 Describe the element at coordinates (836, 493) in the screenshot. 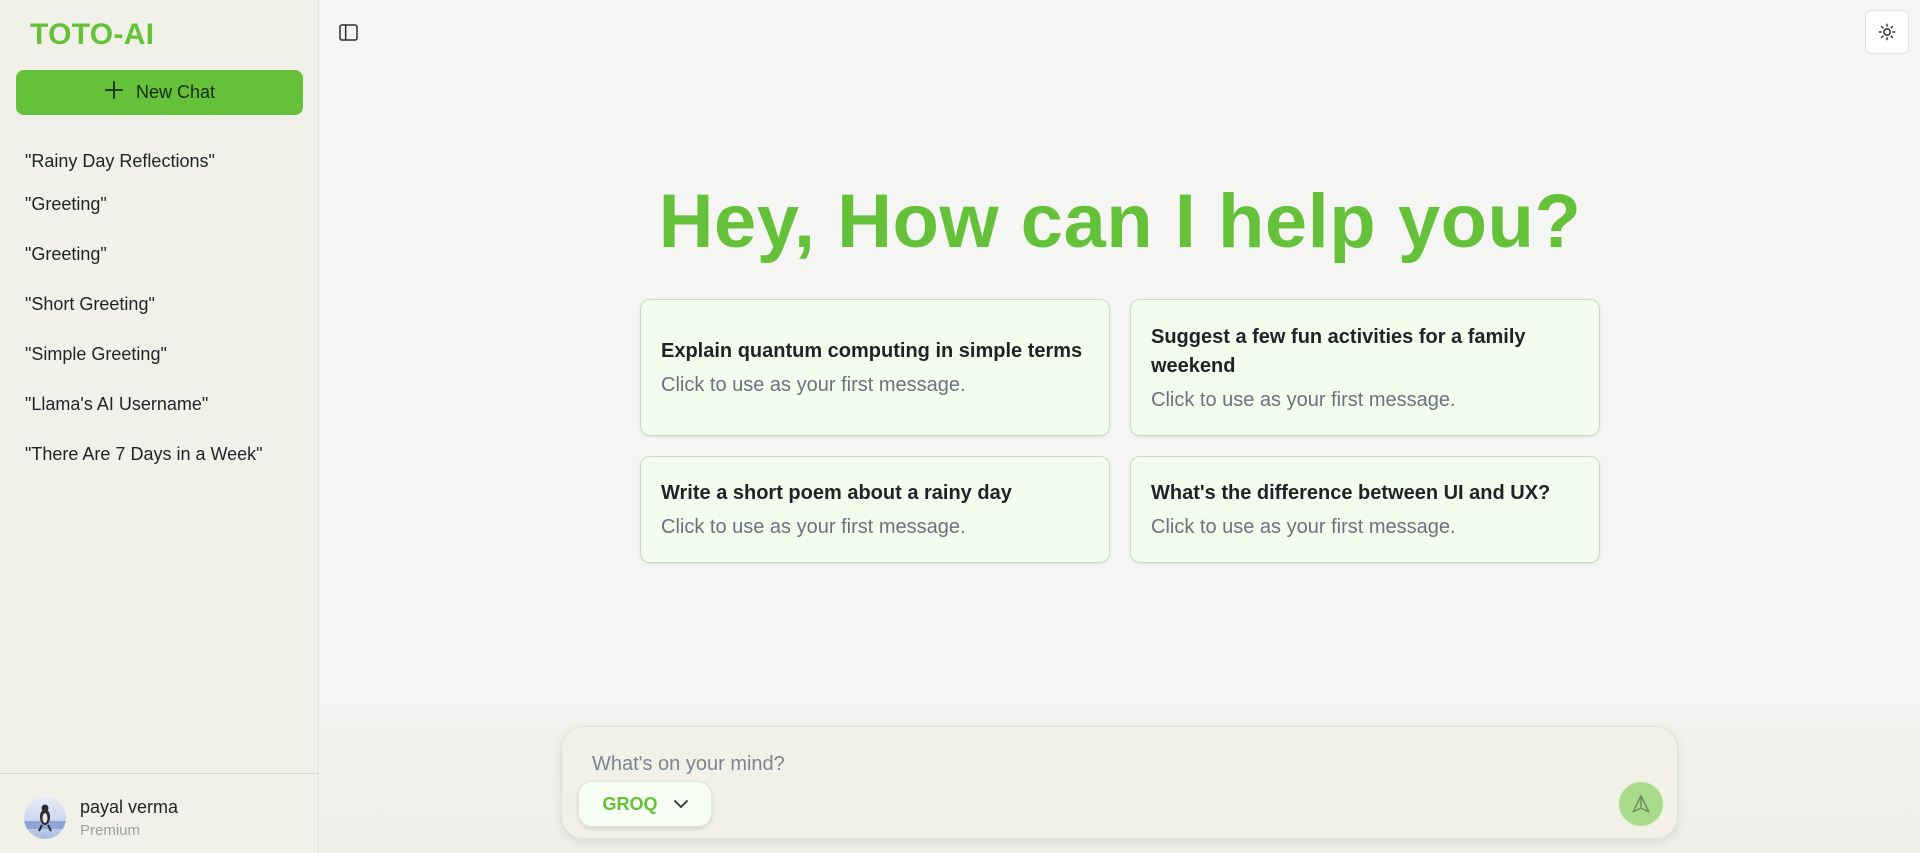

I see `suggestion-title: Write a short poem about a rainy day` at that location.